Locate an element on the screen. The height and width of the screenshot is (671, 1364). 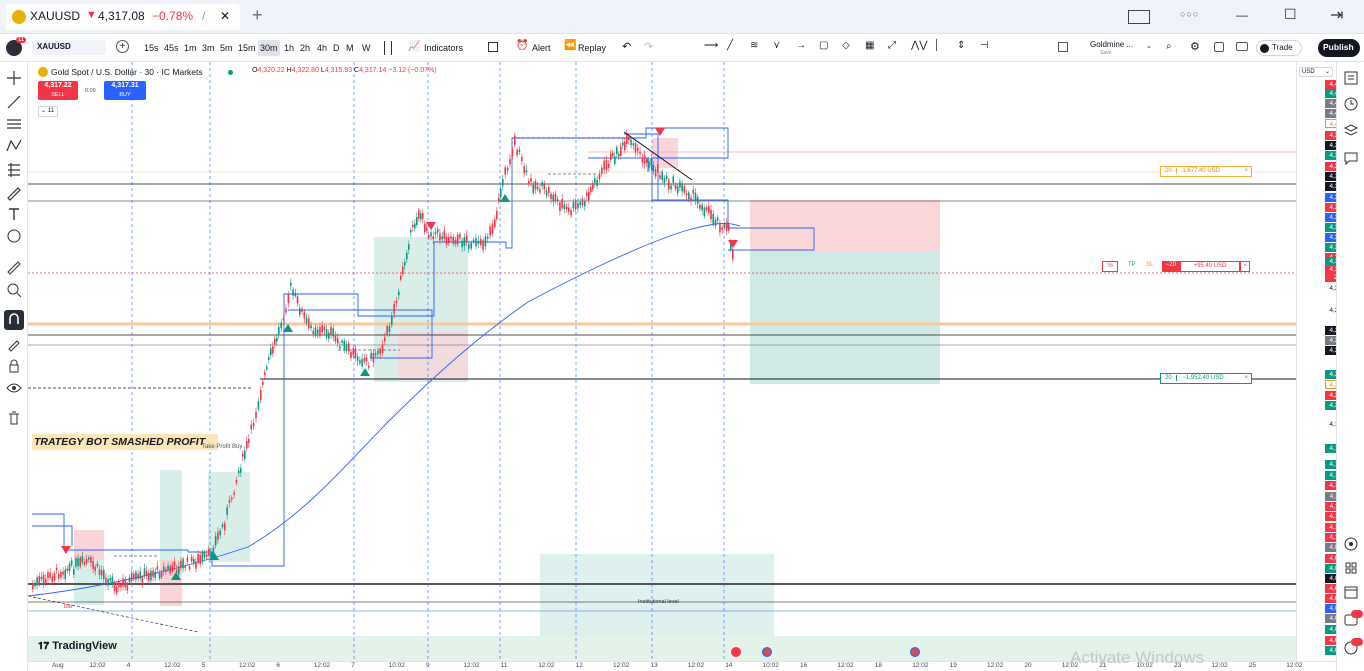
path-icon: ⤢ is located at coordinates (892, 45).